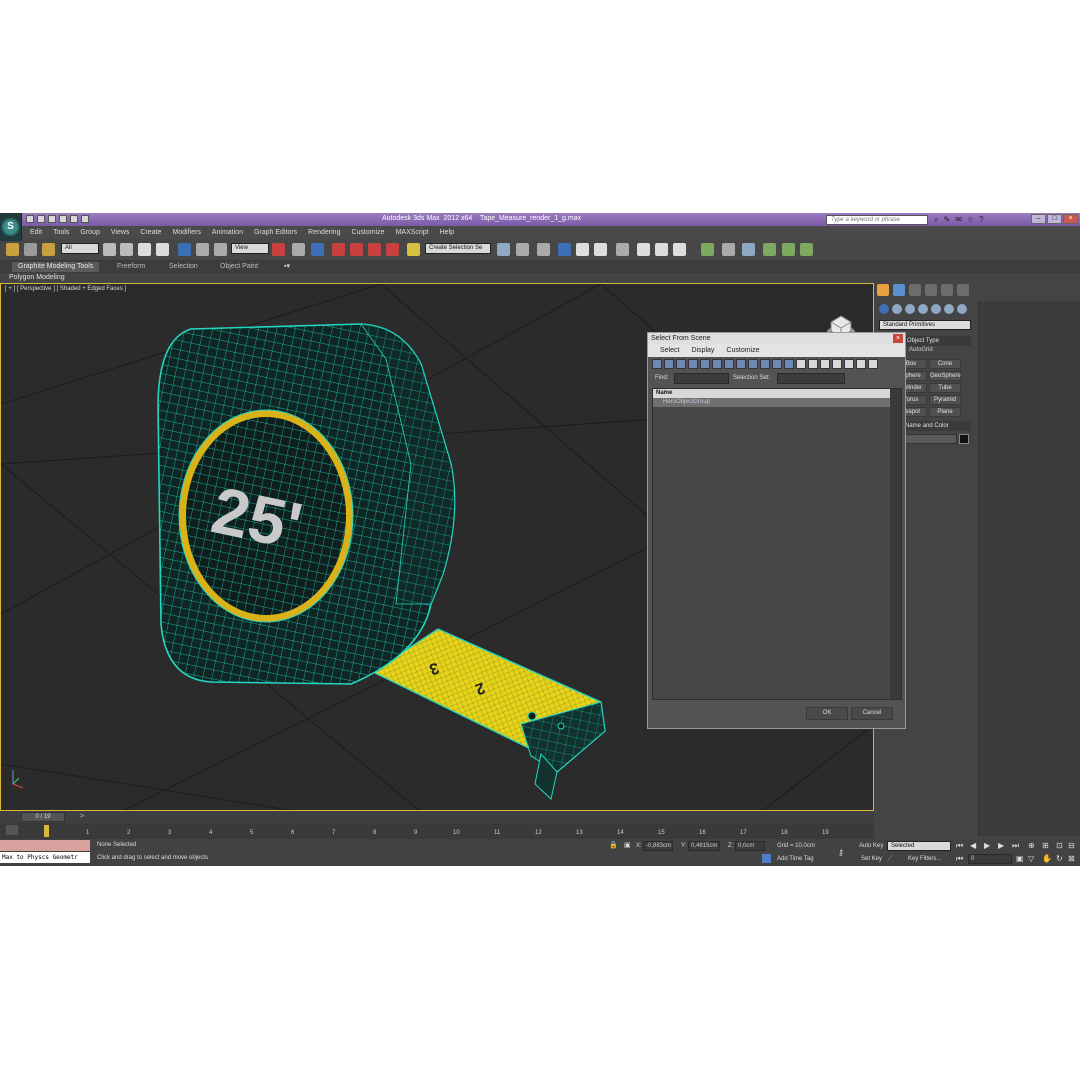 Image resolution: width=1080 pixels, height=1080 pixels. I want to click on percent-snap-icon, so click(374, 249).